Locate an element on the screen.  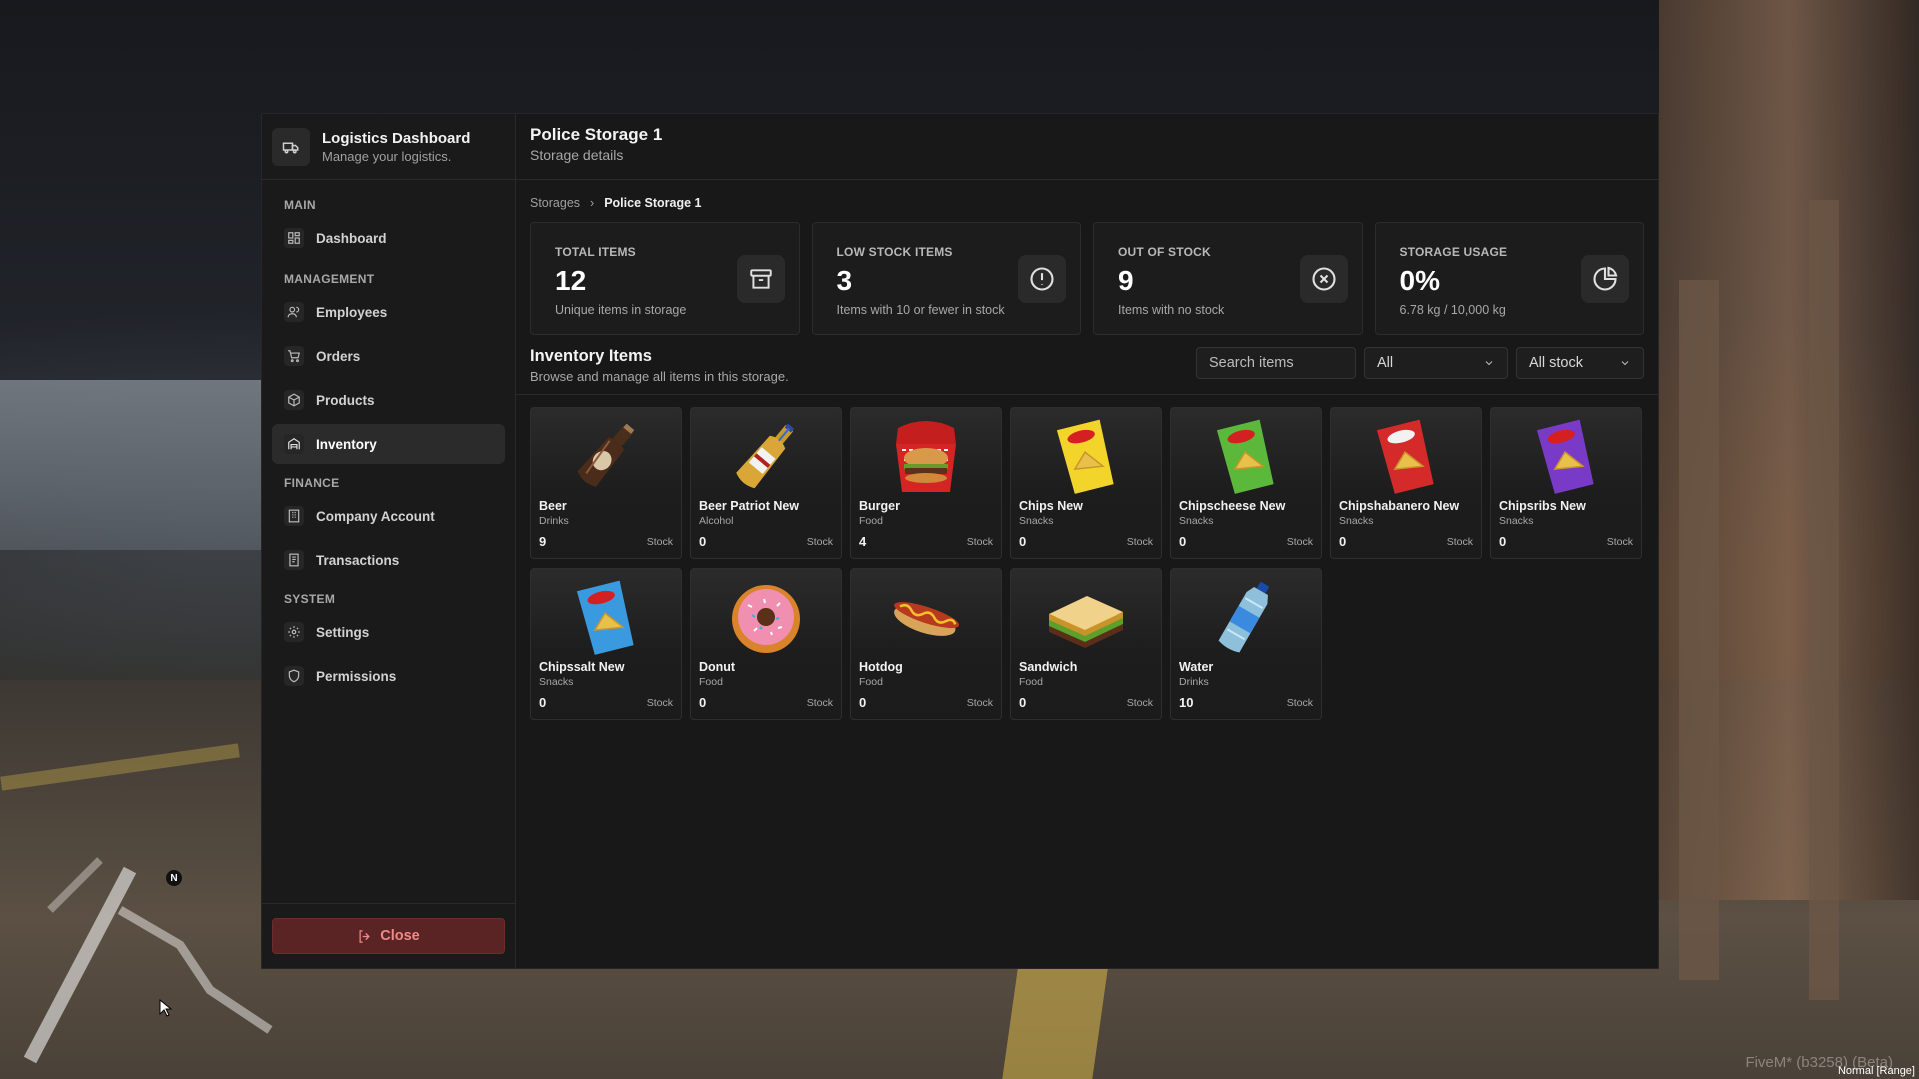
inventory-card-beer: Beer Drinks 9 Stock is located at coordinates (606, 483).